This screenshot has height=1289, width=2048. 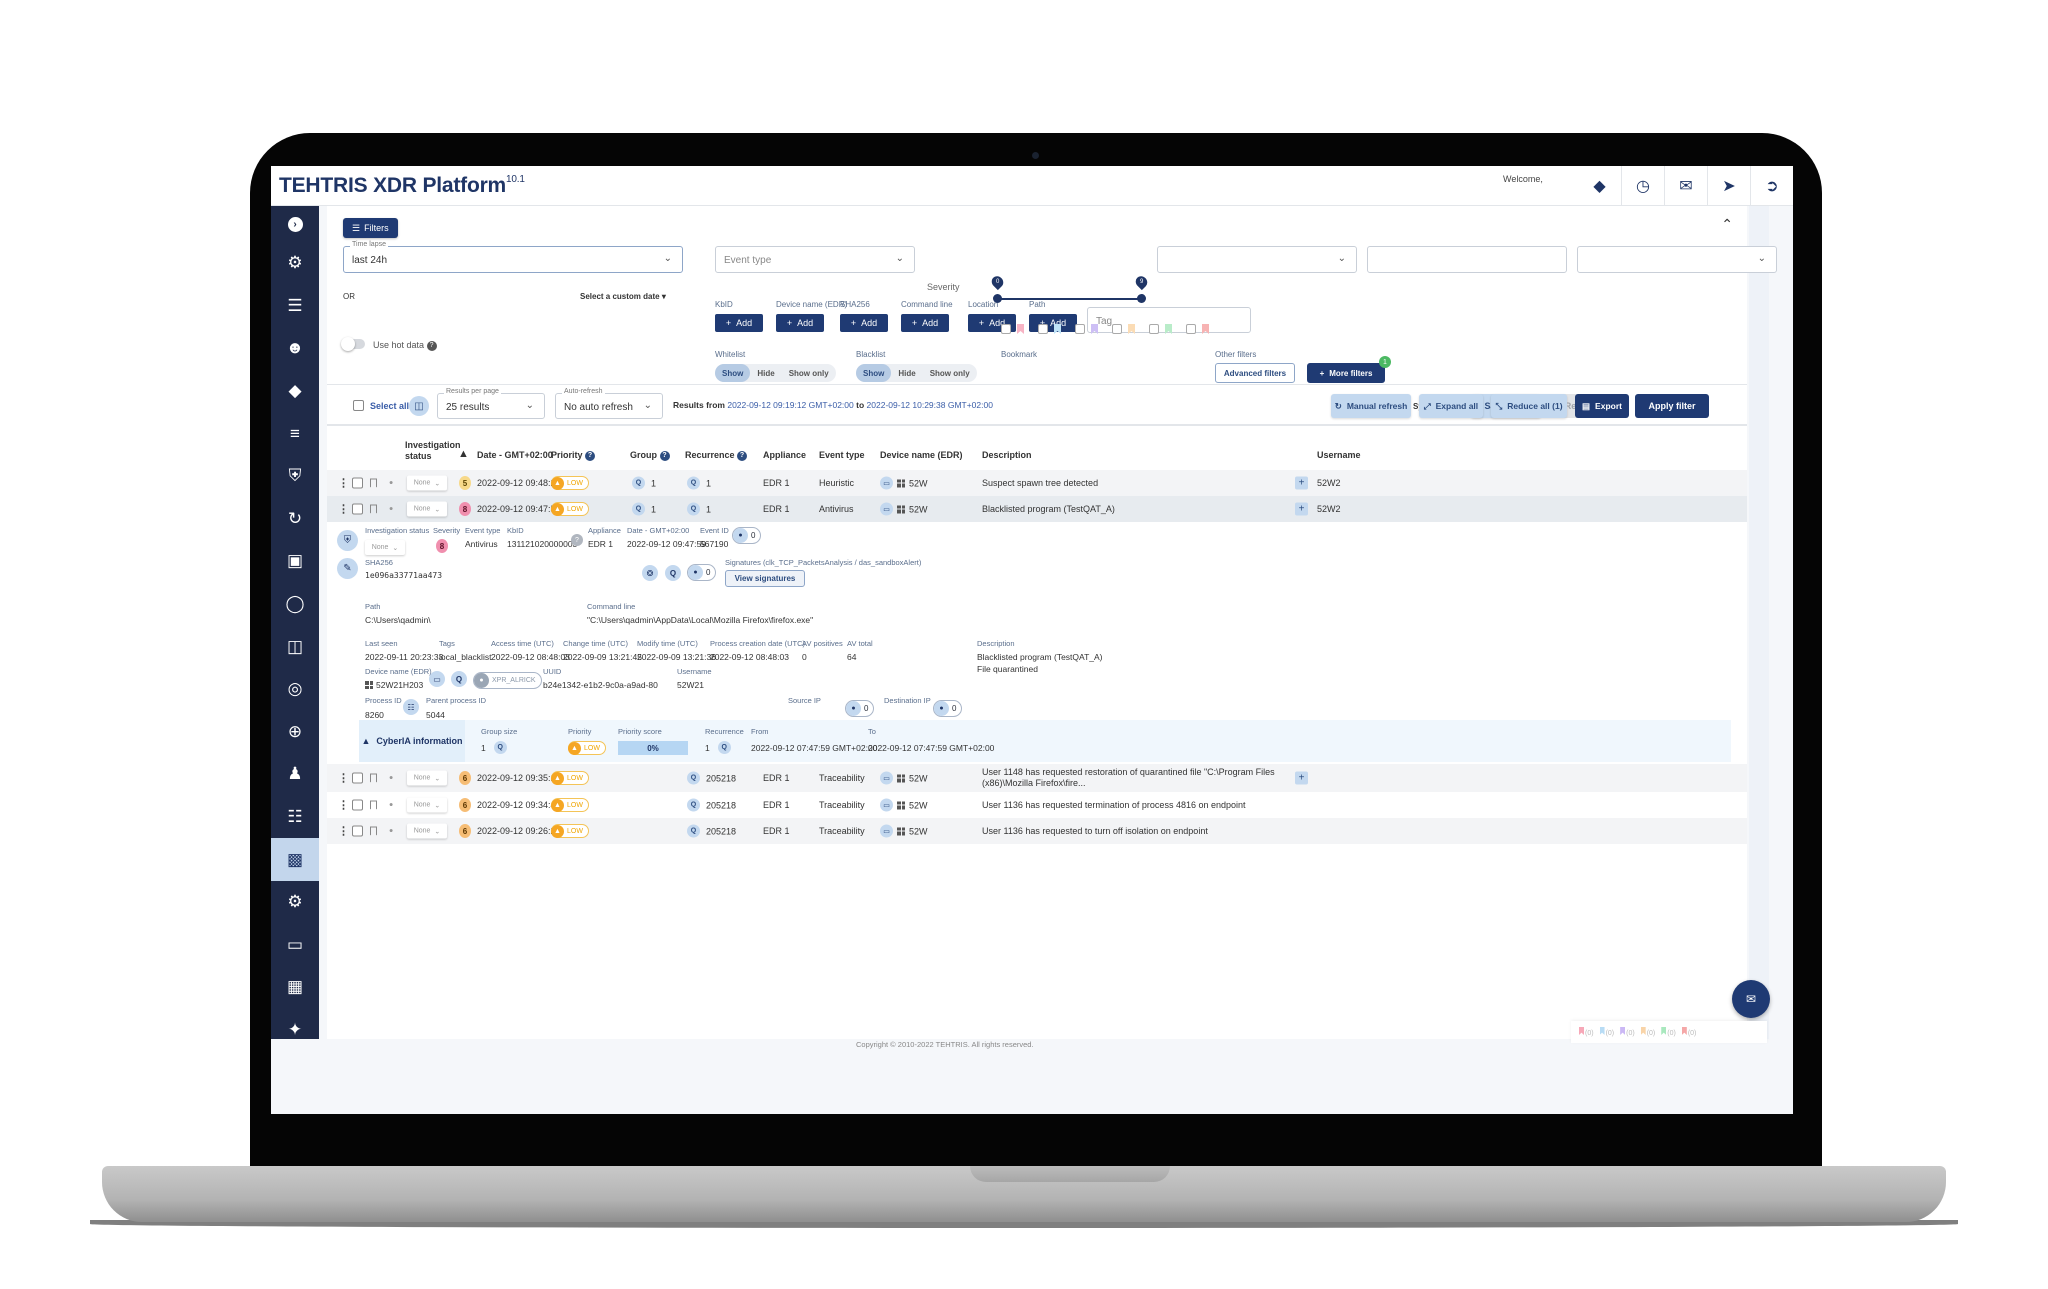 What do you see at coordinates (295, 689) in the screenshot?
I see `sidebar-item-radar: ◎` at bounding box center [295, 689].